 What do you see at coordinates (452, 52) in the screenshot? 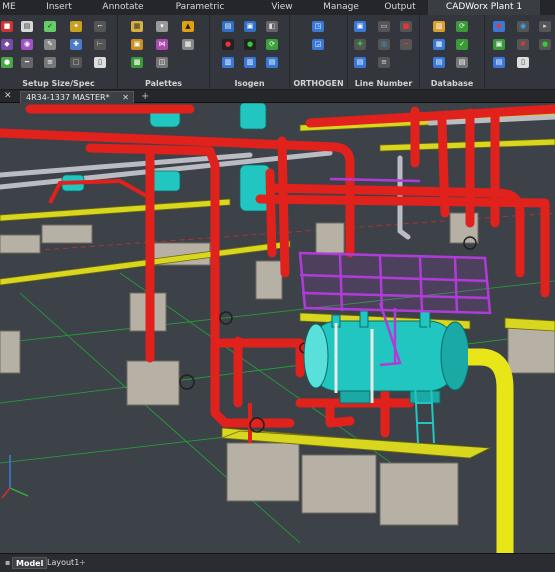
I see `panel-database: ▥ ▦ ▤ ⟳ ✓ ▤ Database` at bounding box center [452, 52].